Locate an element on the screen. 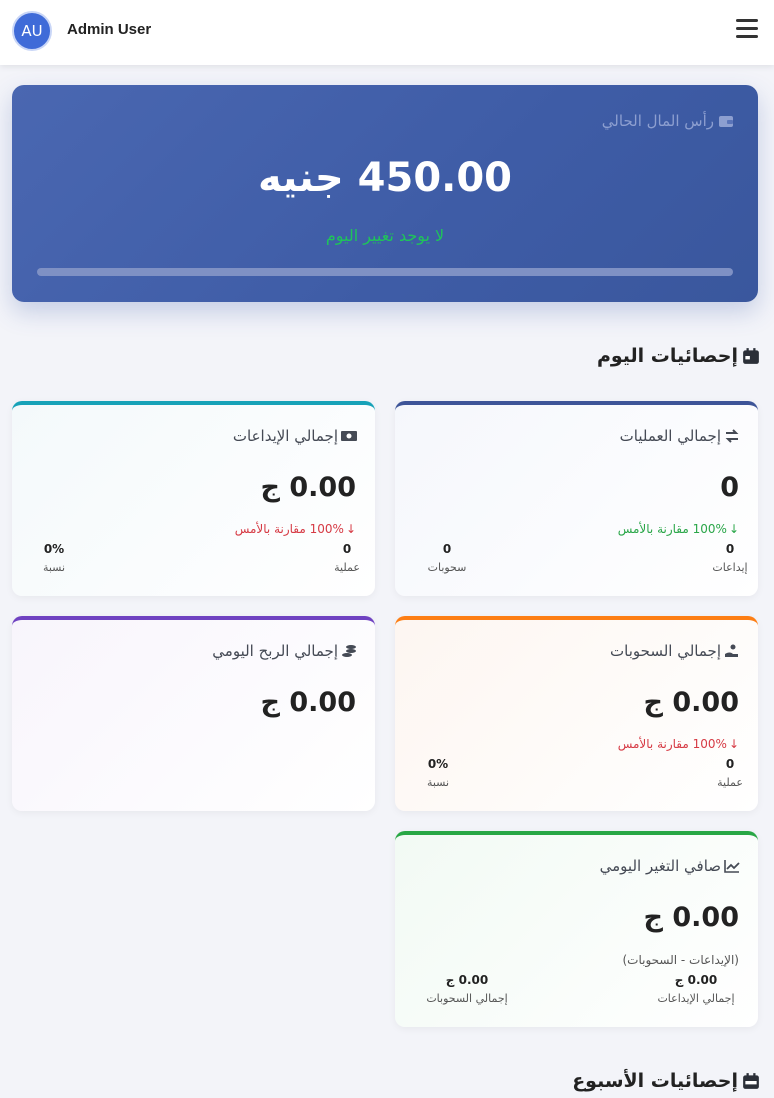 This screenshot has height=1098, width=774. deposits-title-row: إجمالي الإيداعات is located at coordinates (295, 436).